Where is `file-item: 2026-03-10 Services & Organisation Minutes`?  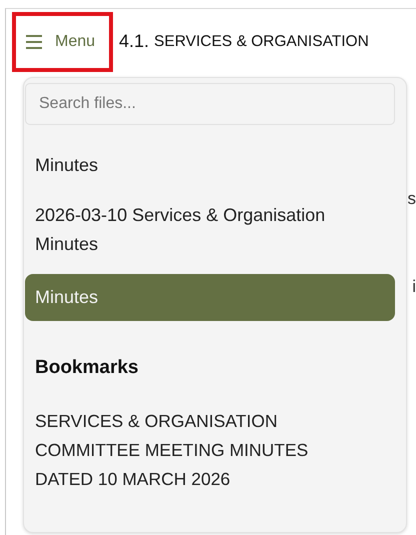
file-item: 2026-03-10 Services & Organisation Minutes is located at coordinates (210, 230).